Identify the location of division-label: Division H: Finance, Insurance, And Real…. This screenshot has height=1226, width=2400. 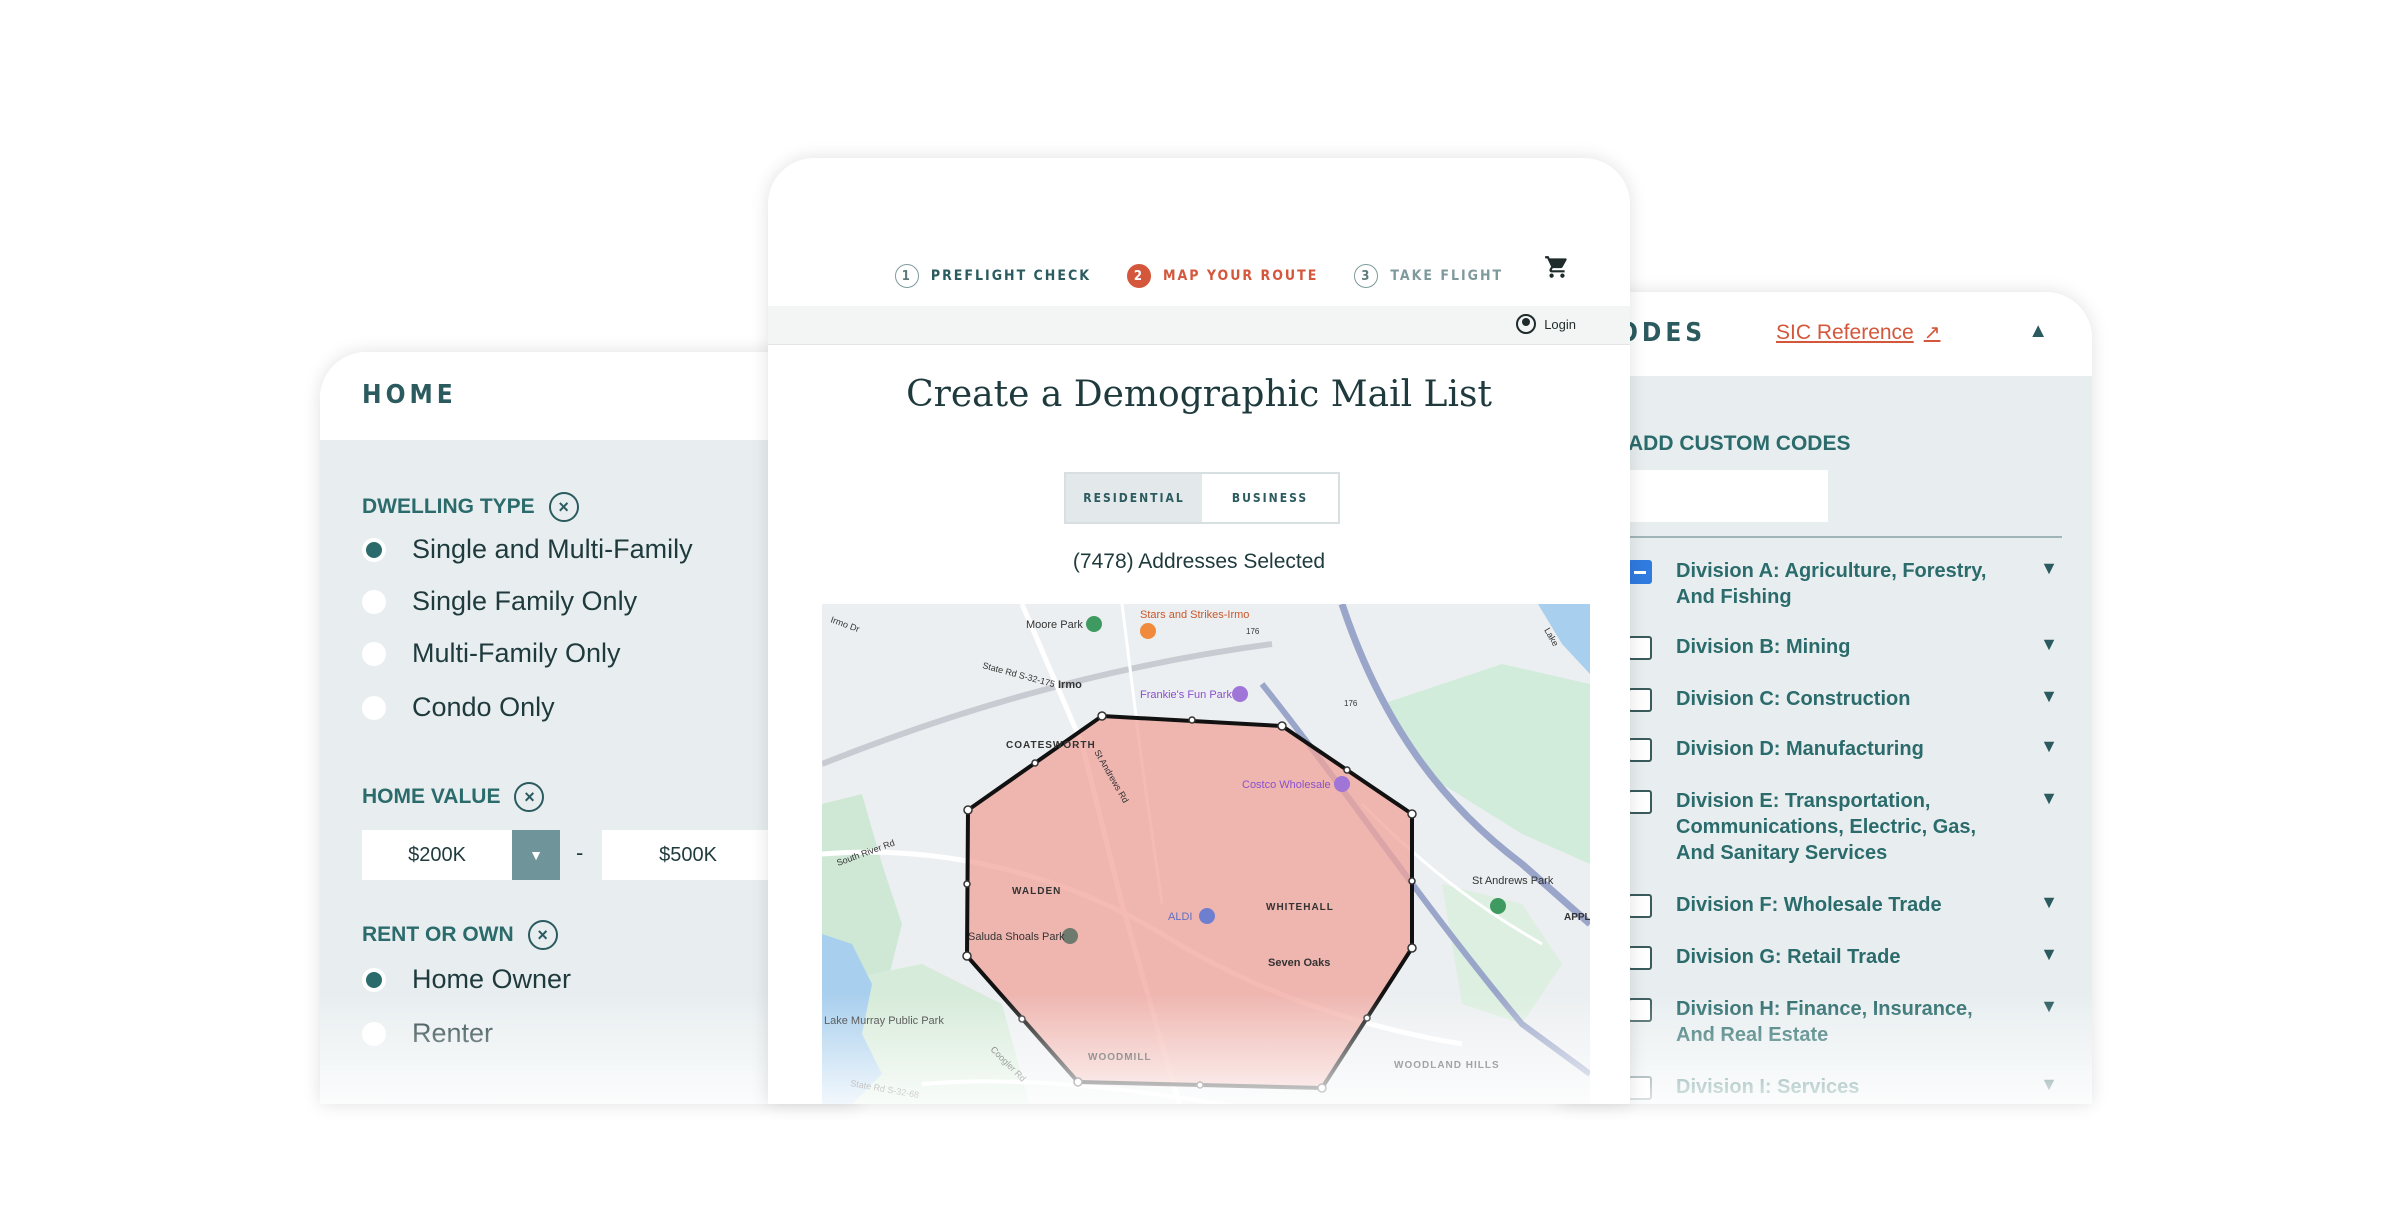
(1824, 1022).